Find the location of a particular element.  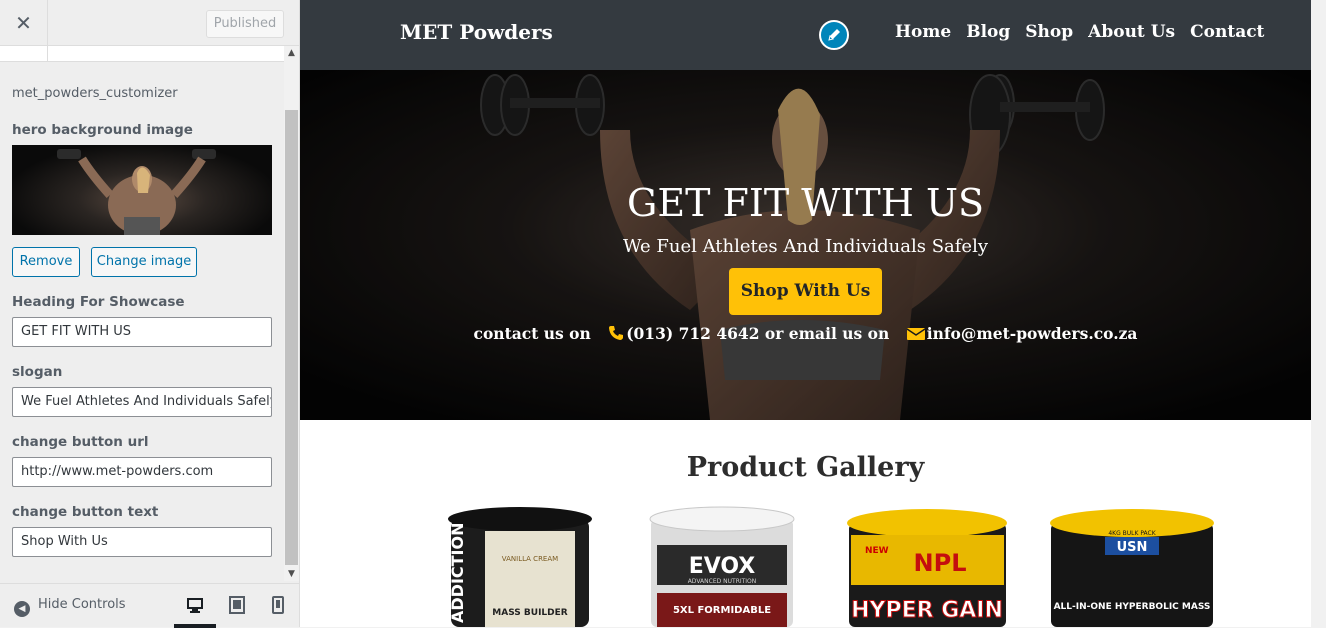

preview-scrollbar is located at coordinates (1318, 313).